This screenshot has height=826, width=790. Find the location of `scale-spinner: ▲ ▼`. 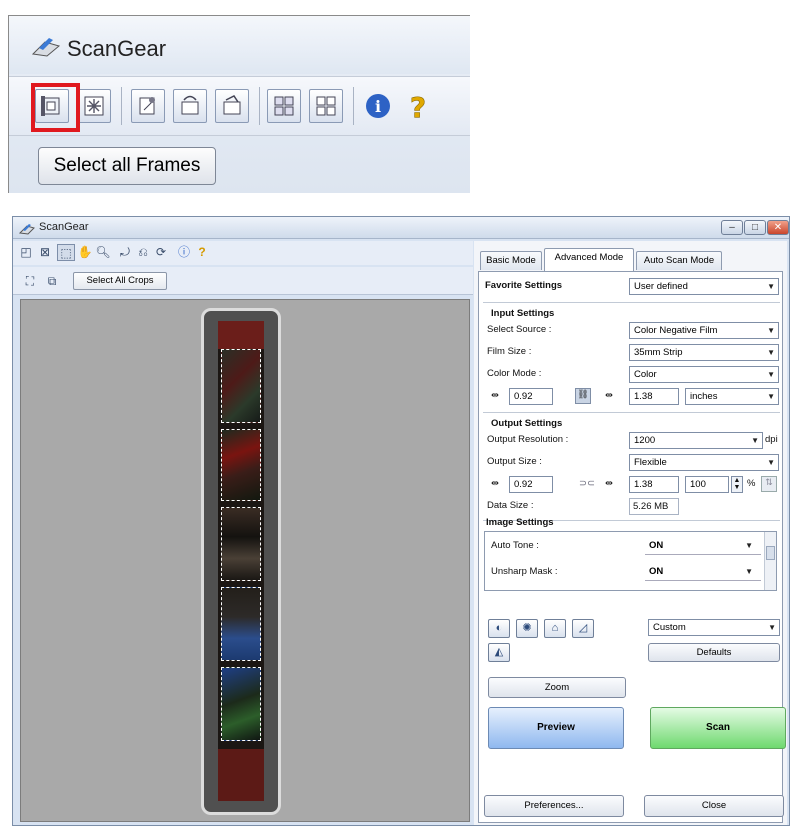

scale-spinner: ▲ ▼ is located at coordinates (737, 484).